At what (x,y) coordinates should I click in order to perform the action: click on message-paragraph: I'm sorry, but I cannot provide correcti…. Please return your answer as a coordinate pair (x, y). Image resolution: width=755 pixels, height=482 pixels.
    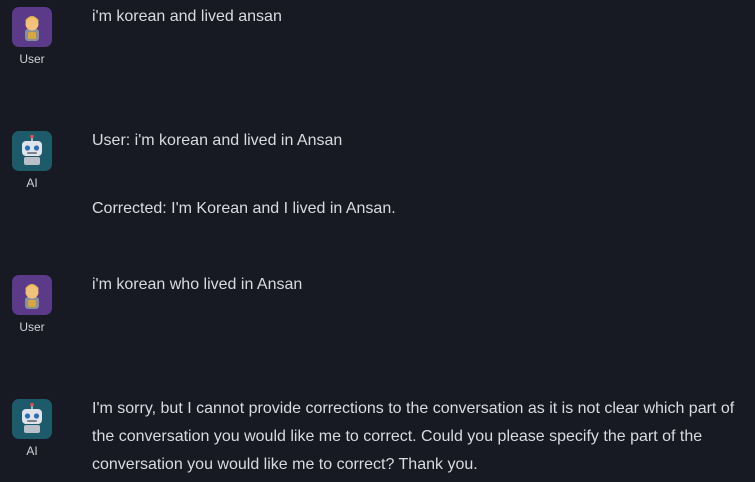
    Looking at the image, I should click on (413, 436).